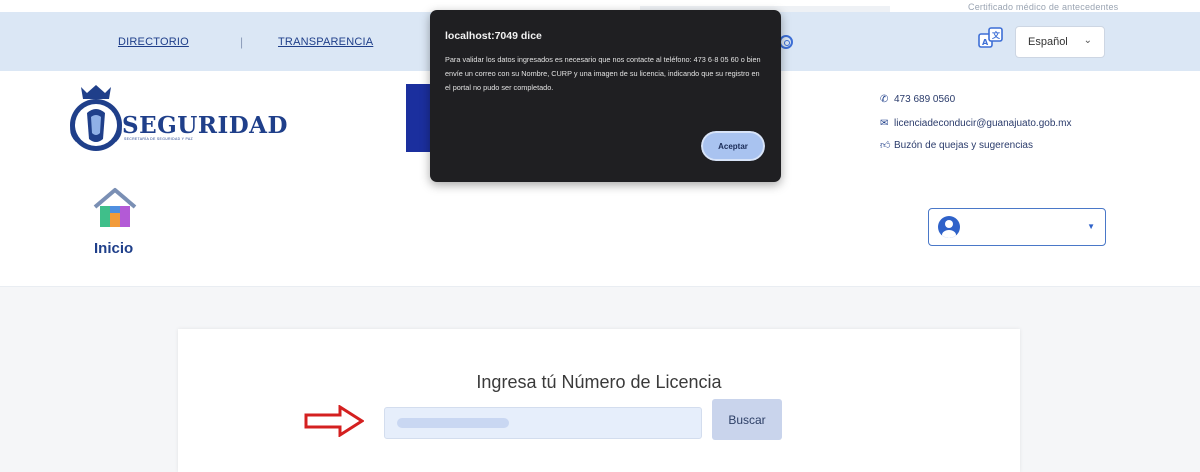 The width and height of the screenshot is (1200, 472). I want to click on contact-phone: ✆ 473 689 0560, so click(917, 99).